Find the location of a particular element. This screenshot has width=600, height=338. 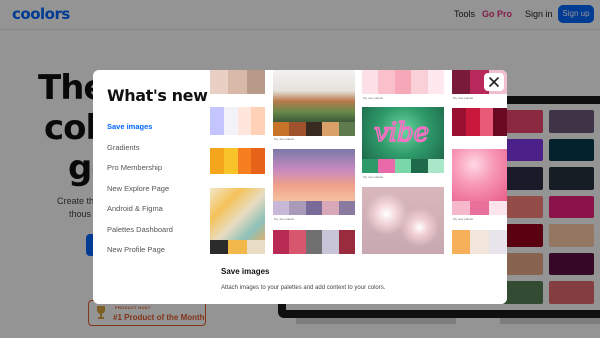

footer-title: Save images is located at coordinates (245, 271).